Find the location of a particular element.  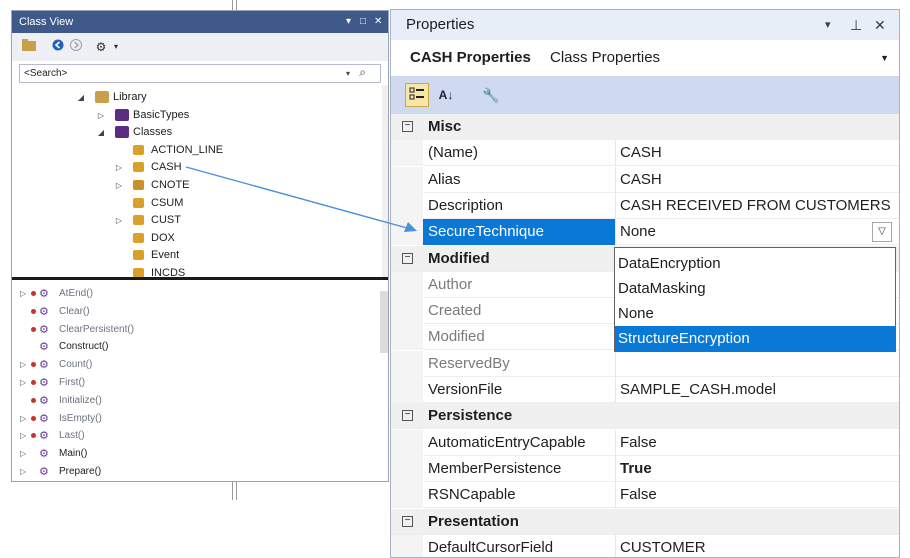

row-gutter is located at coordinates (407, 442).